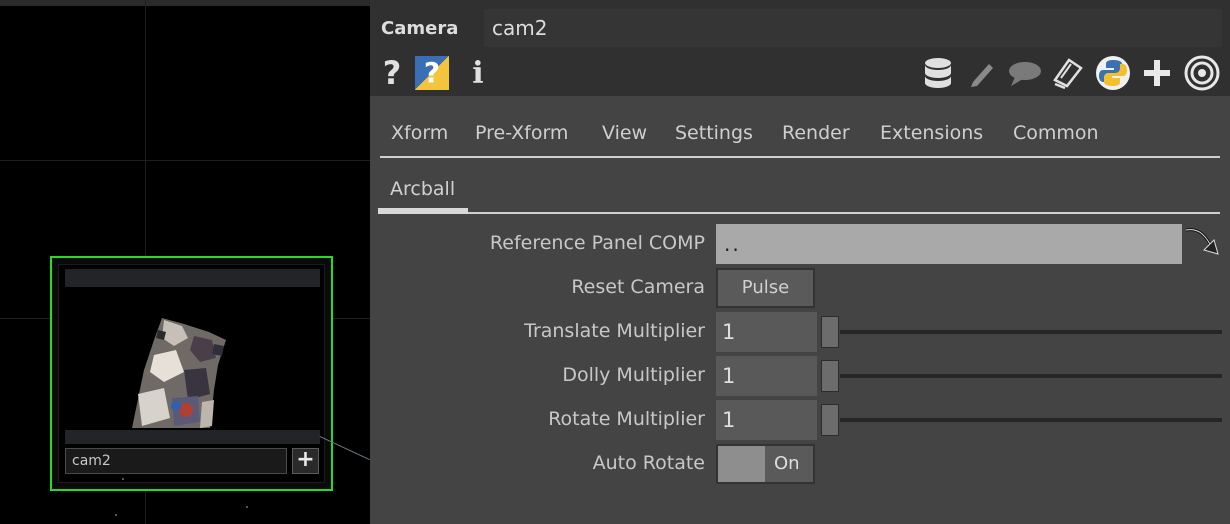 This screenshot has width=1230, height=524. I want to click on translate-multiplier-slider, so click(1031, 332).